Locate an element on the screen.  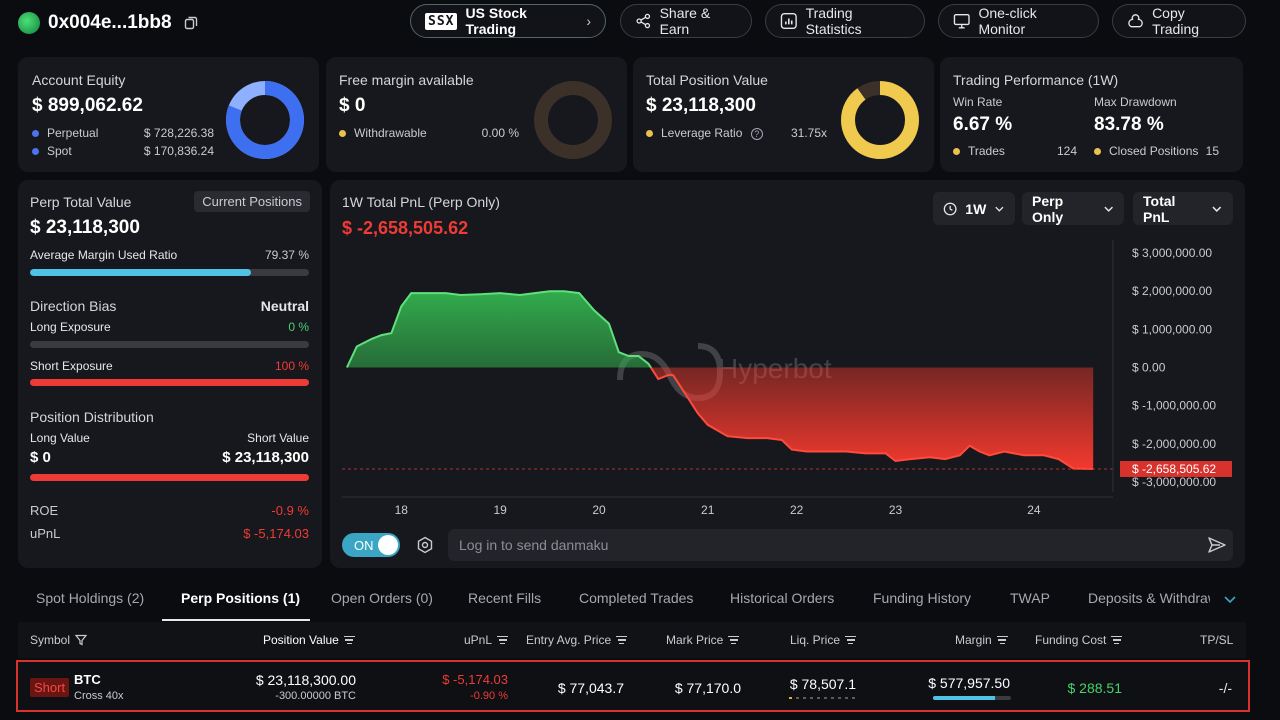
tab-completed-trades: Completed Trades is located at coordinates (636, 598).